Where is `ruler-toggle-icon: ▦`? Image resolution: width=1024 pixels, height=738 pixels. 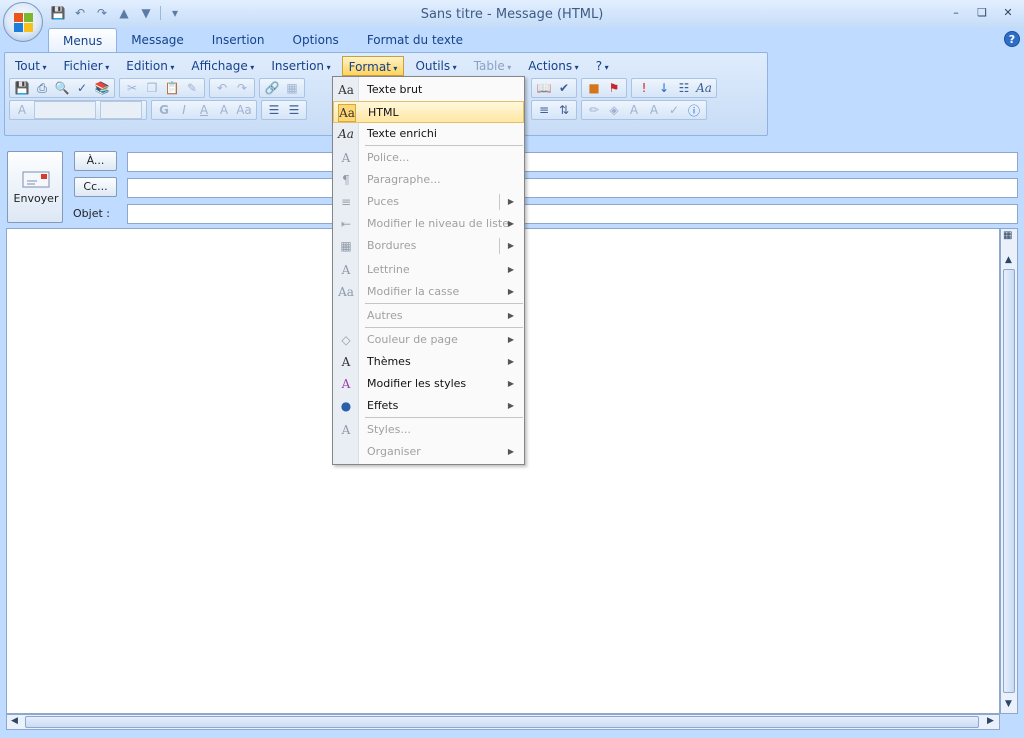 ruler-toggle-icon: ▦ is located at coordinates (1007, 235).